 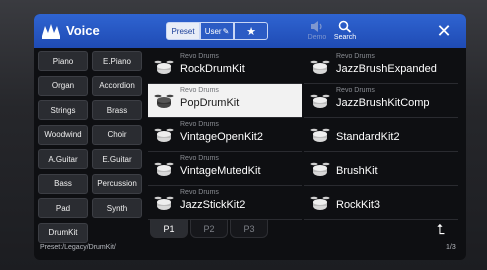 What do you see at coordinates (117, 134) in the screenshot?
I see `category-button-choir: Choir` at bounding box center [117, 134].